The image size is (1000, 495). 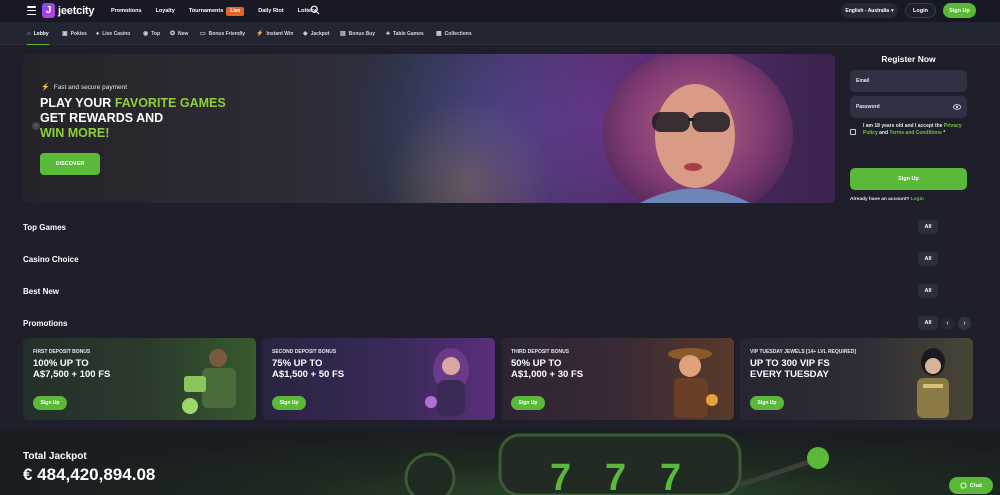 I want to click on top-games-all-button: All, so click(x=928, y=227).